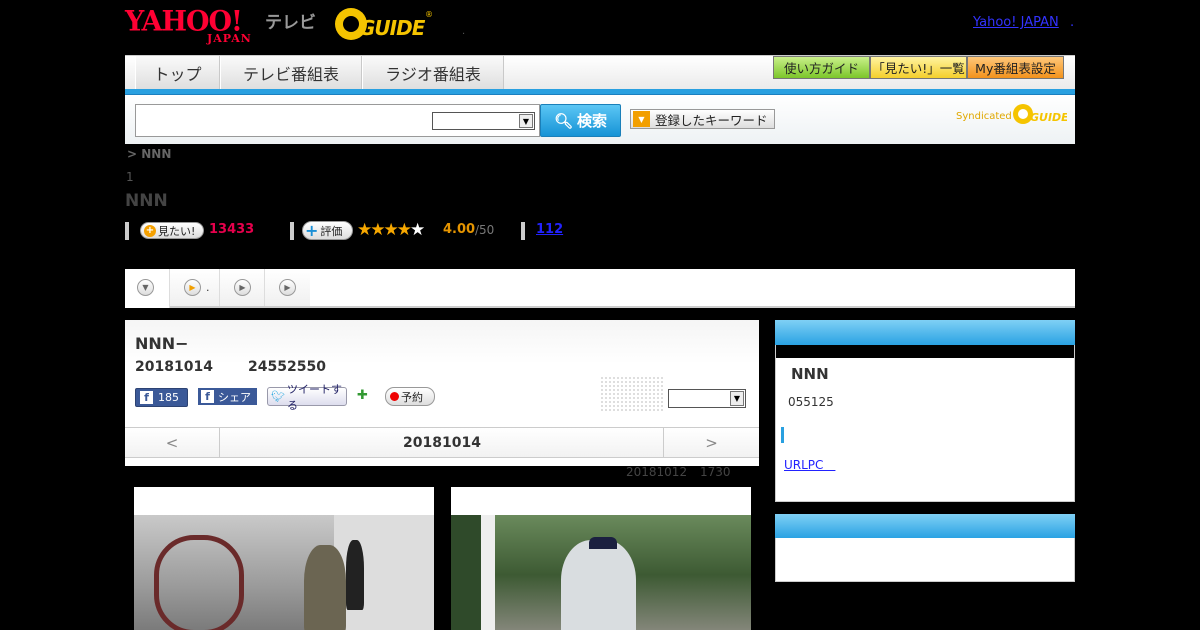 The image size is (1200, 630). I want to click on program-date: 20181014, so click(174, 367).